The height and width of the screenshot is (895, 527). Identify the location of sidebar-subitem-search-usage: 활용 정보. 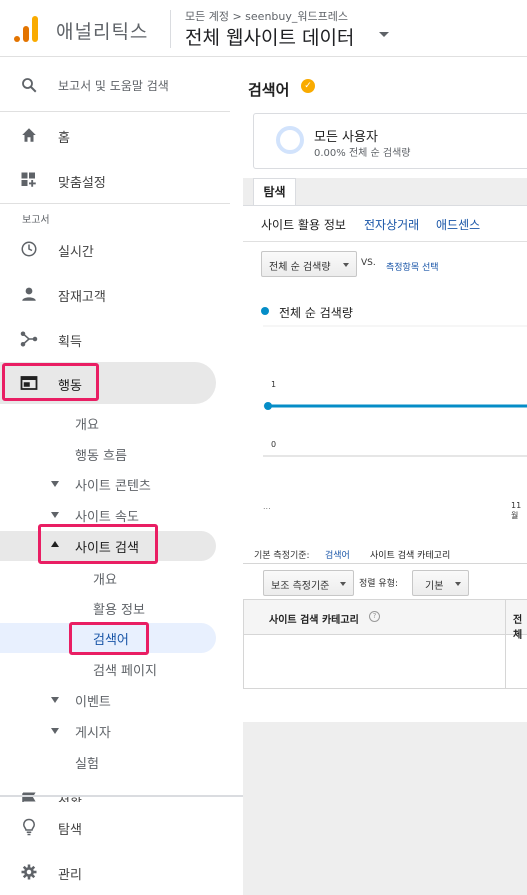
(119, 608).